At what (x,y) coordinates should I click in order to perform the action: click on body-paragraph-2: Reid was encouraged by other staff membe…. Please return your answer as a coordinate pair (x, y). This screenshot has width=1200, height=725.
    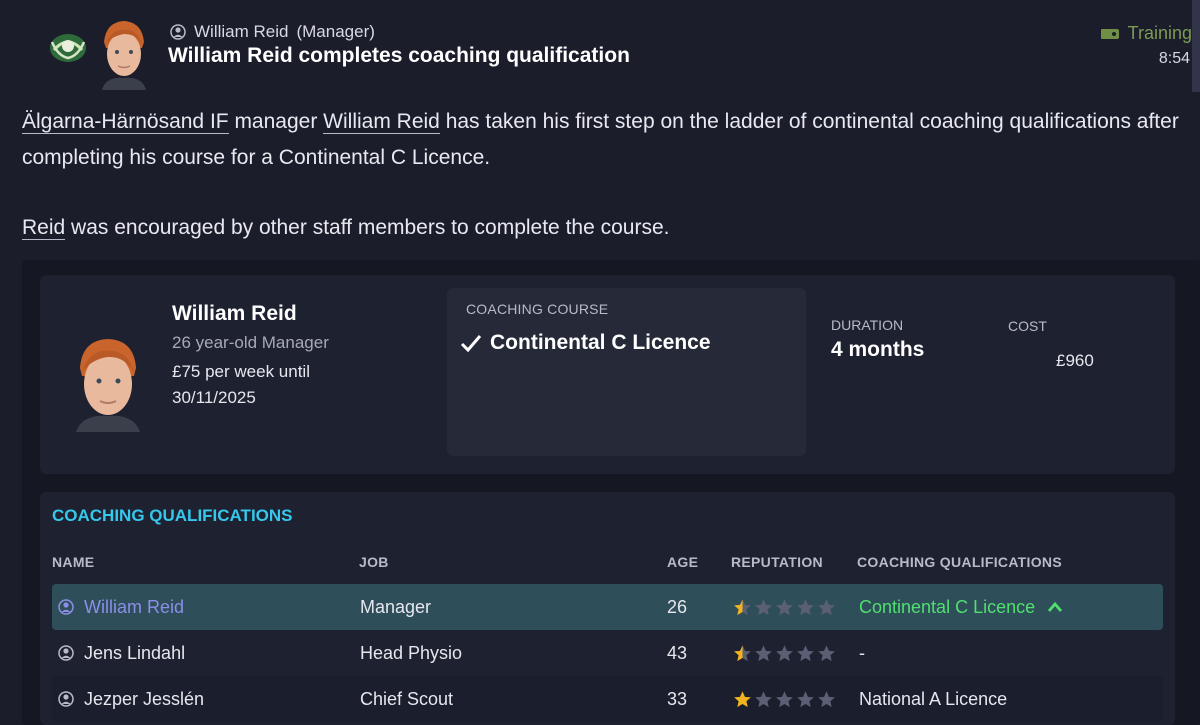
    Looking at the image, I should click on (602, 228).